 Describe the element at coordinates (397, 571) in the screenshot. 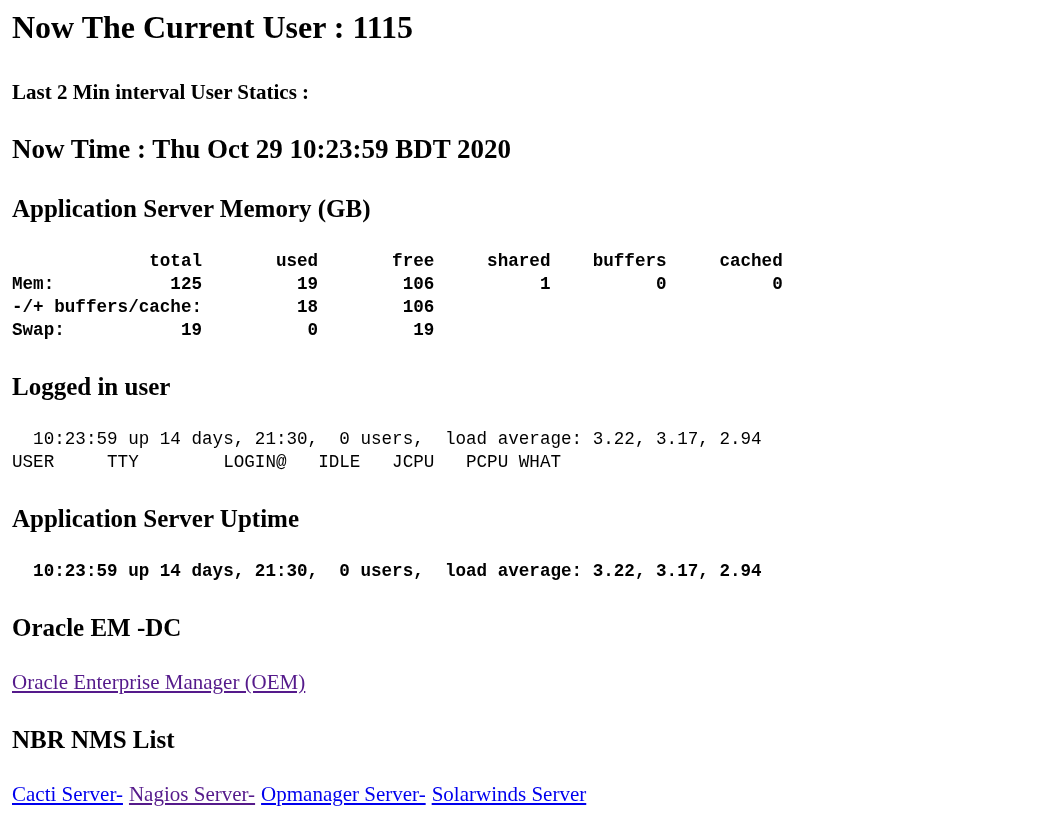

I see `command-output: 10:23:59 up 14 days, 21:30, 0 users, load average: 3.22, 3.17, 2.94` at that location.